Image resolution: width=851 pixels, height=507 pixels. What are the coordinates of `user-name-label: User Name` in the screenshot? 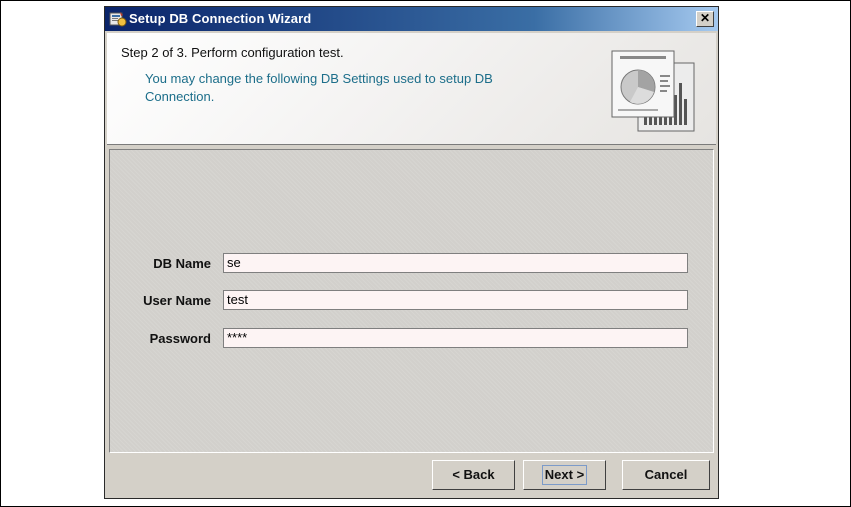 It's located at (177, 300).